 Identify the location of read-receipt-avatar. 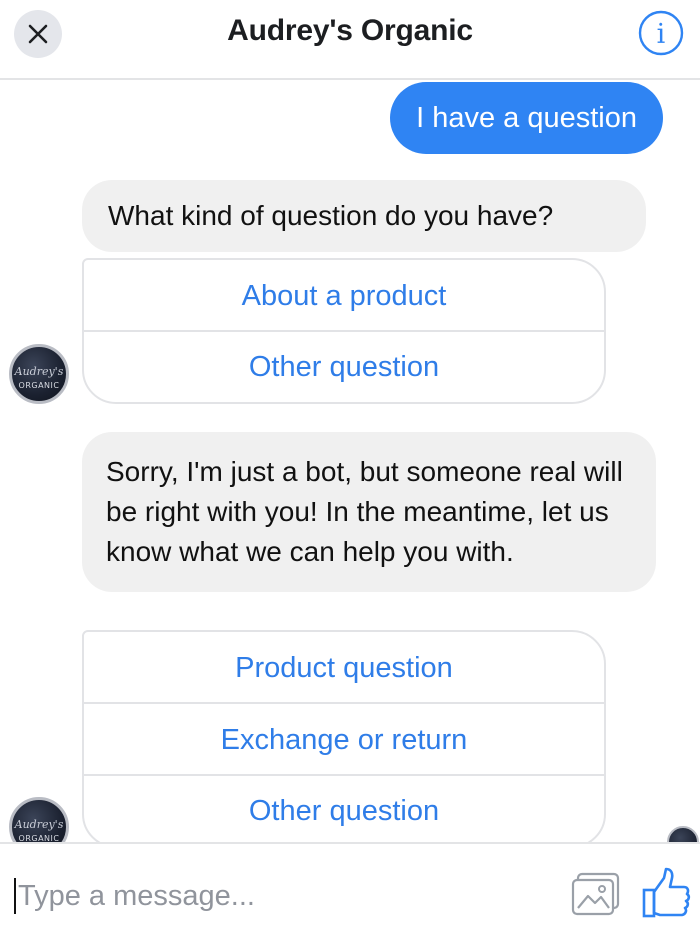
(683, 834).